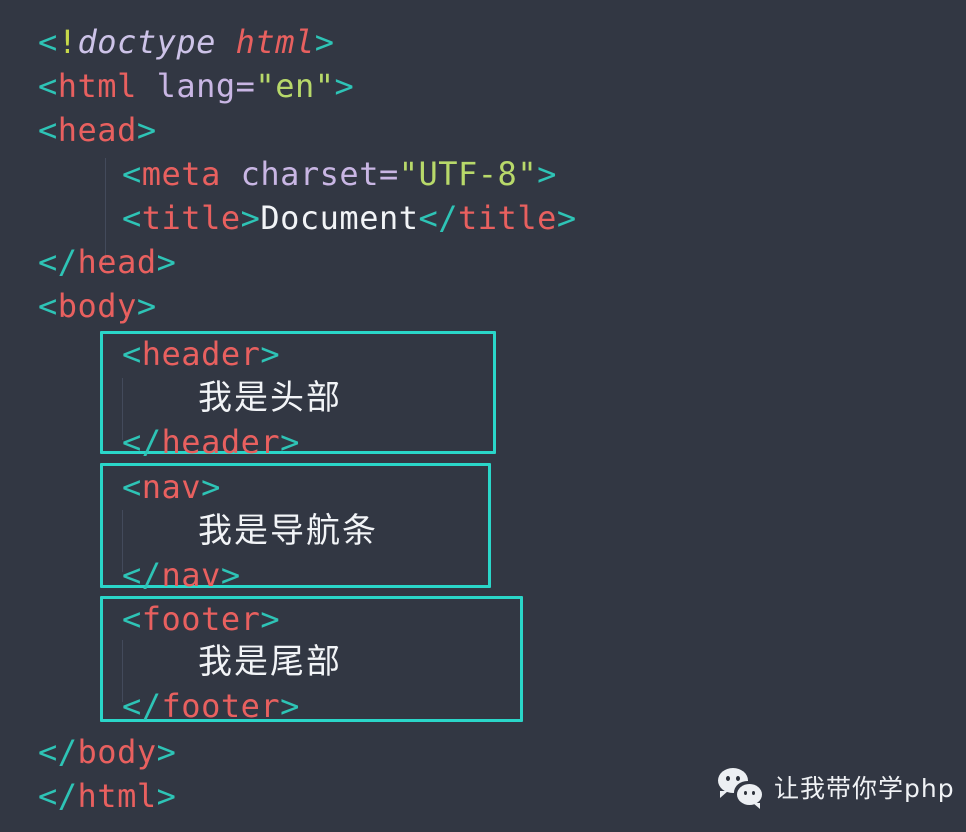 This screenshot has width=966, height=832. I want to click on code-line-18: </html>, so click(107, 796).